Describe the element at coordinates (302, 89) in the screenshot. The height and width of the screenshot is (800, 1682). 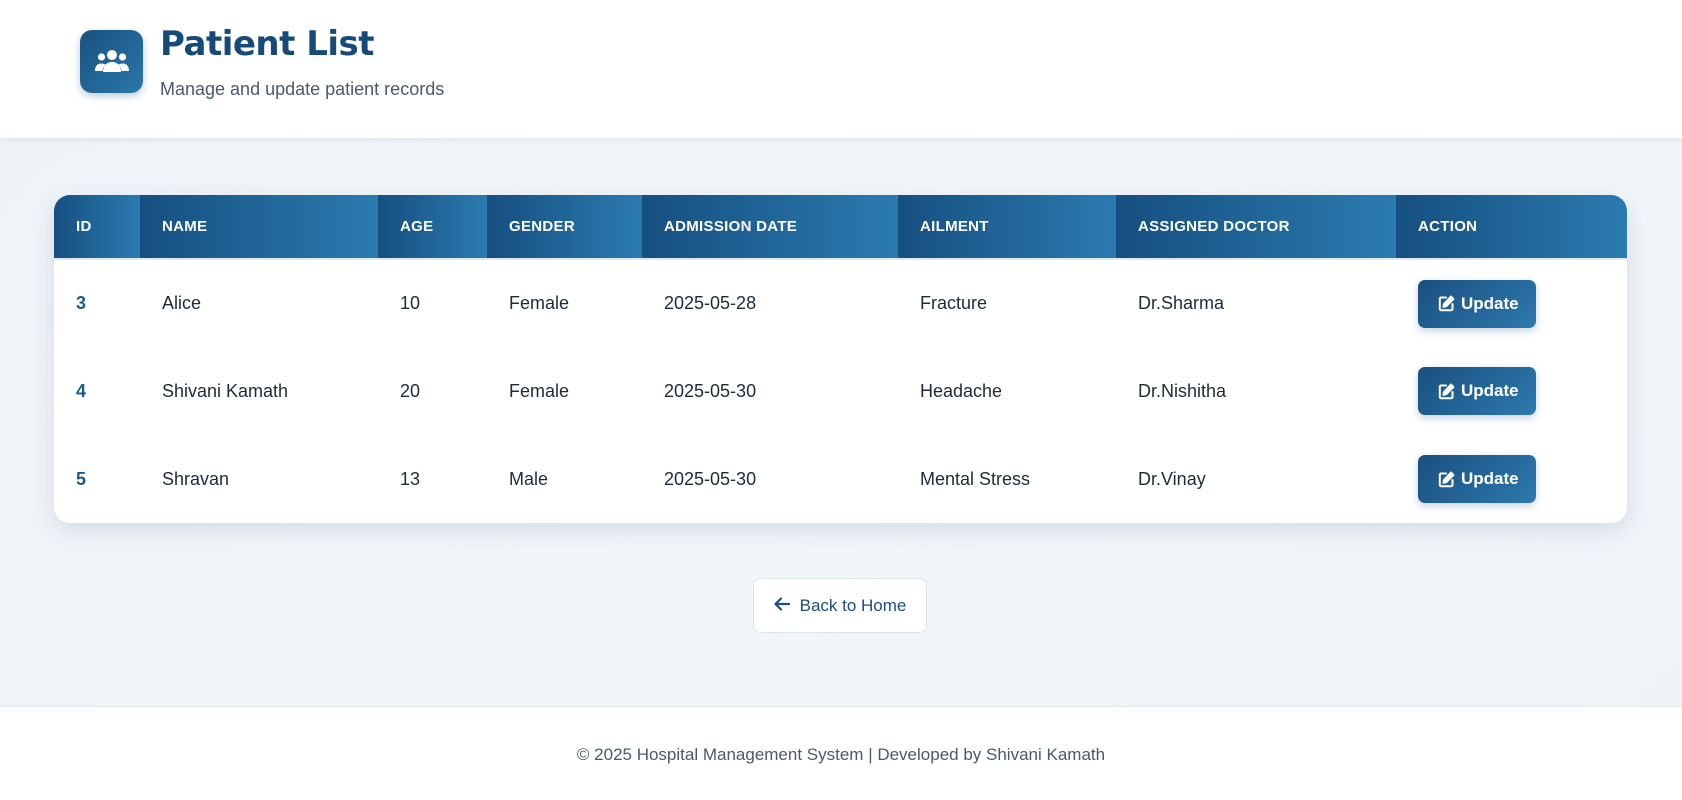
I see `page-subtitle: Manage and update patient records` at that location.